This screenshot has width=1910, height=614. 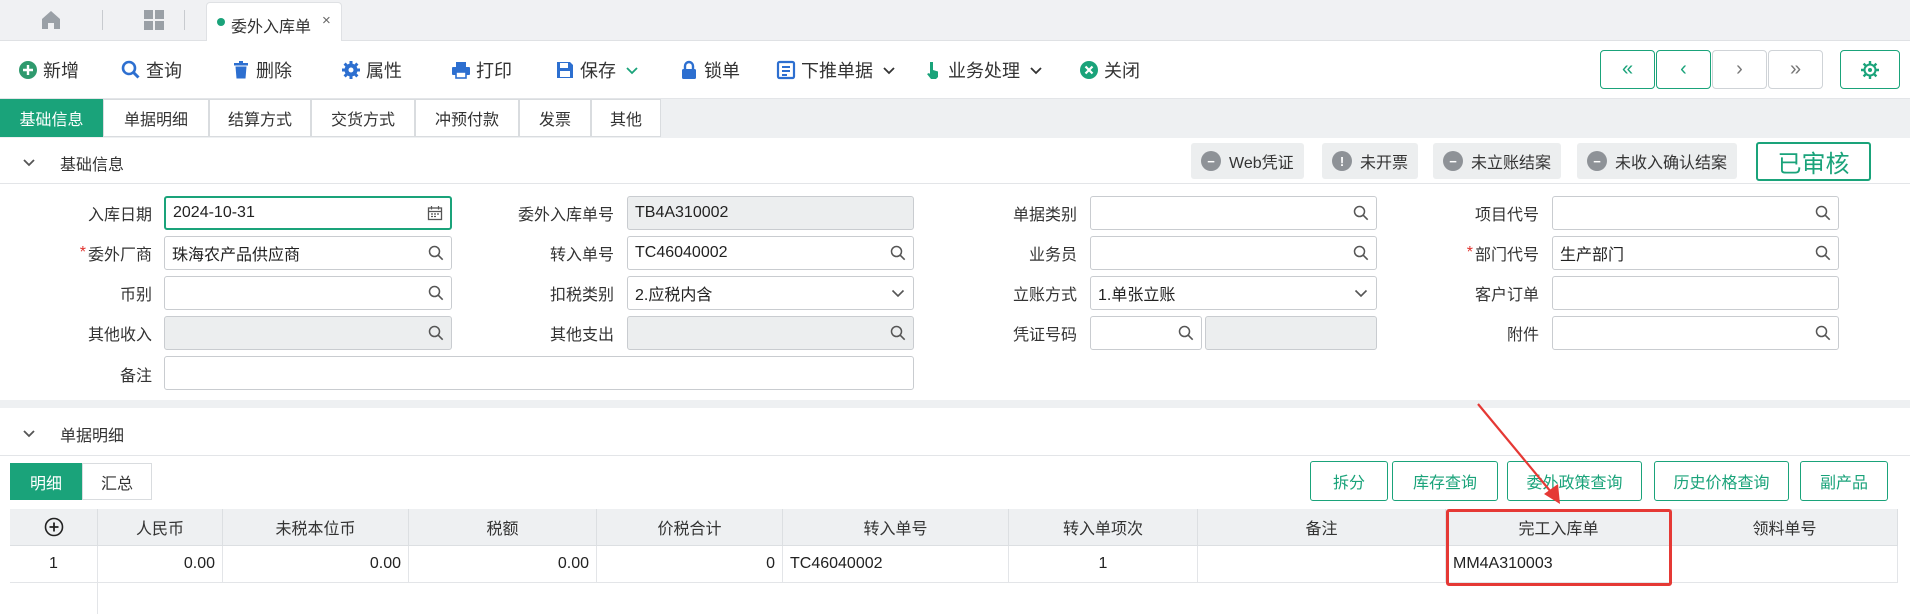 What do you see at coordinates (690, 527) in the screenshot?
I see `col-header-total: 价税合计` at bounding box center [690, 527].